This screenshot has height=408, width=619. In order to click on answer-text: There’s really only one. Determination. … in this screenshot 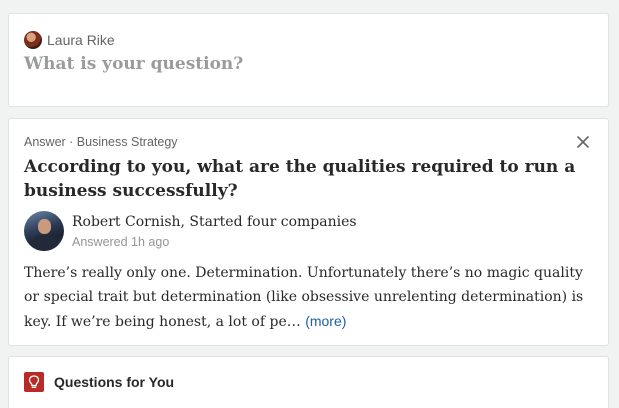, I will do `click(304, 297)`.